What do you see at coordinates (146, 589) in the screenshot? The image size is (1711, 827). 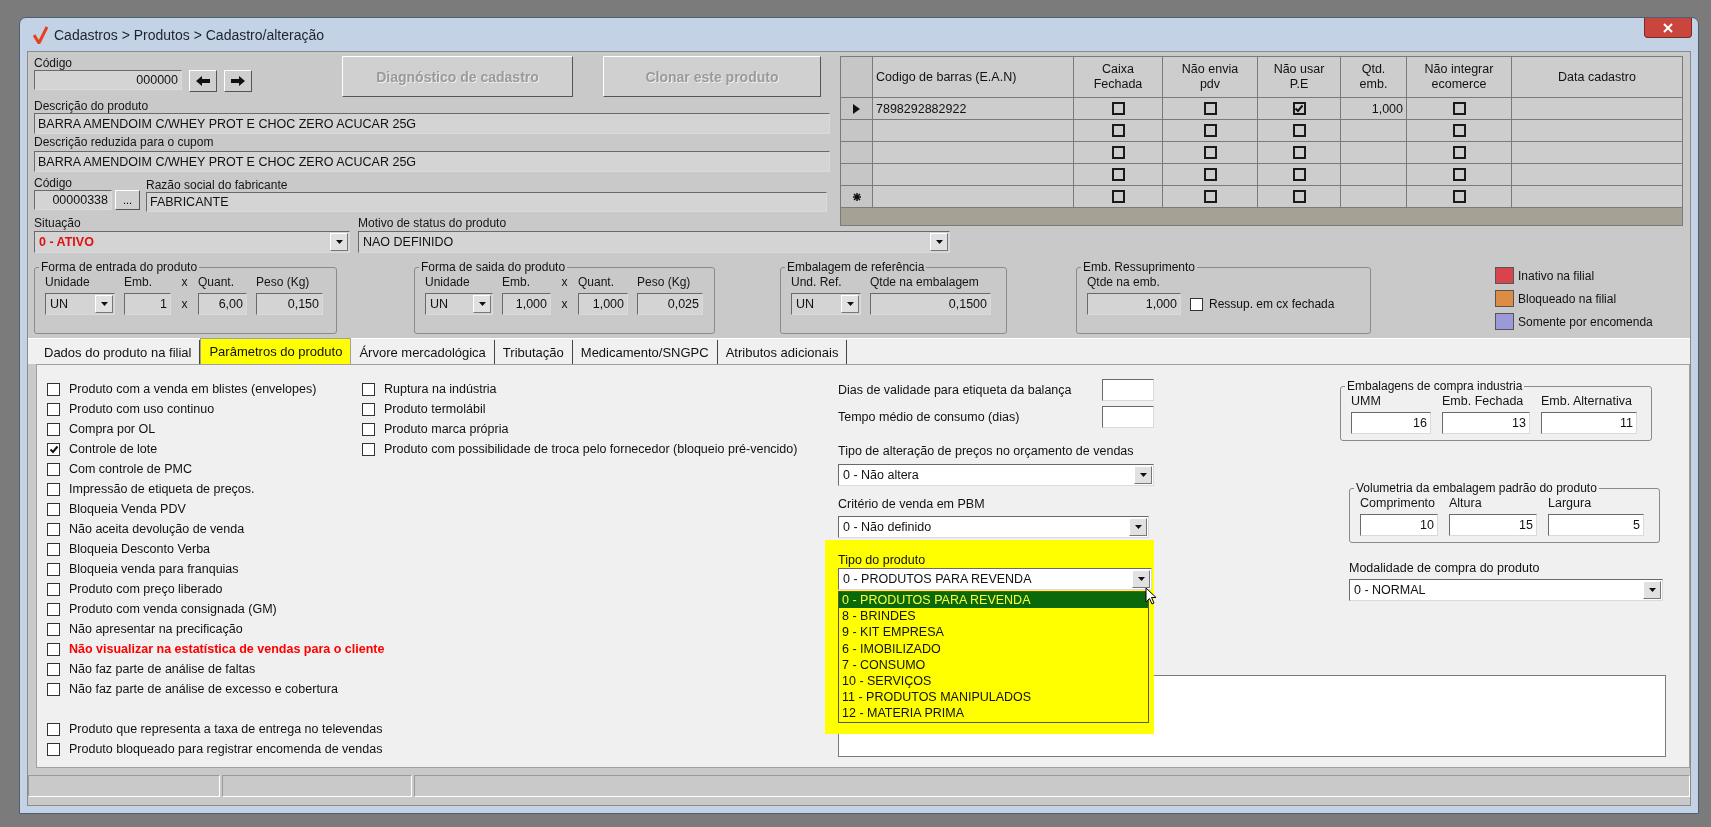 I see `checkbox-label: Produto com preço liberado` at bounding box center [146, 589].